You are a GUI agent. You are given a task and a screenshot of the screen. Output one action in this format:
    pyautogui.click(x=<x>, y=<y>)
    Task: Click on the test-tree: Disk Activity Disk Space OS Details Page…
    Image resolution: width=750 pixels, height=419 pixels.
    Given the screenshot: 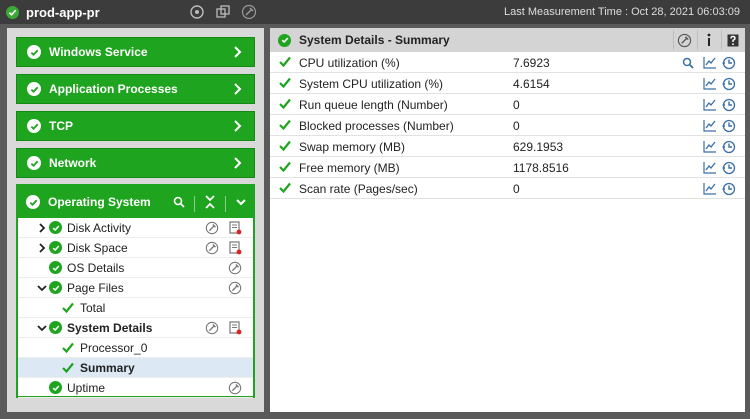 What is the action you would take?
    pyautogui.click(x=135, y=308)
    